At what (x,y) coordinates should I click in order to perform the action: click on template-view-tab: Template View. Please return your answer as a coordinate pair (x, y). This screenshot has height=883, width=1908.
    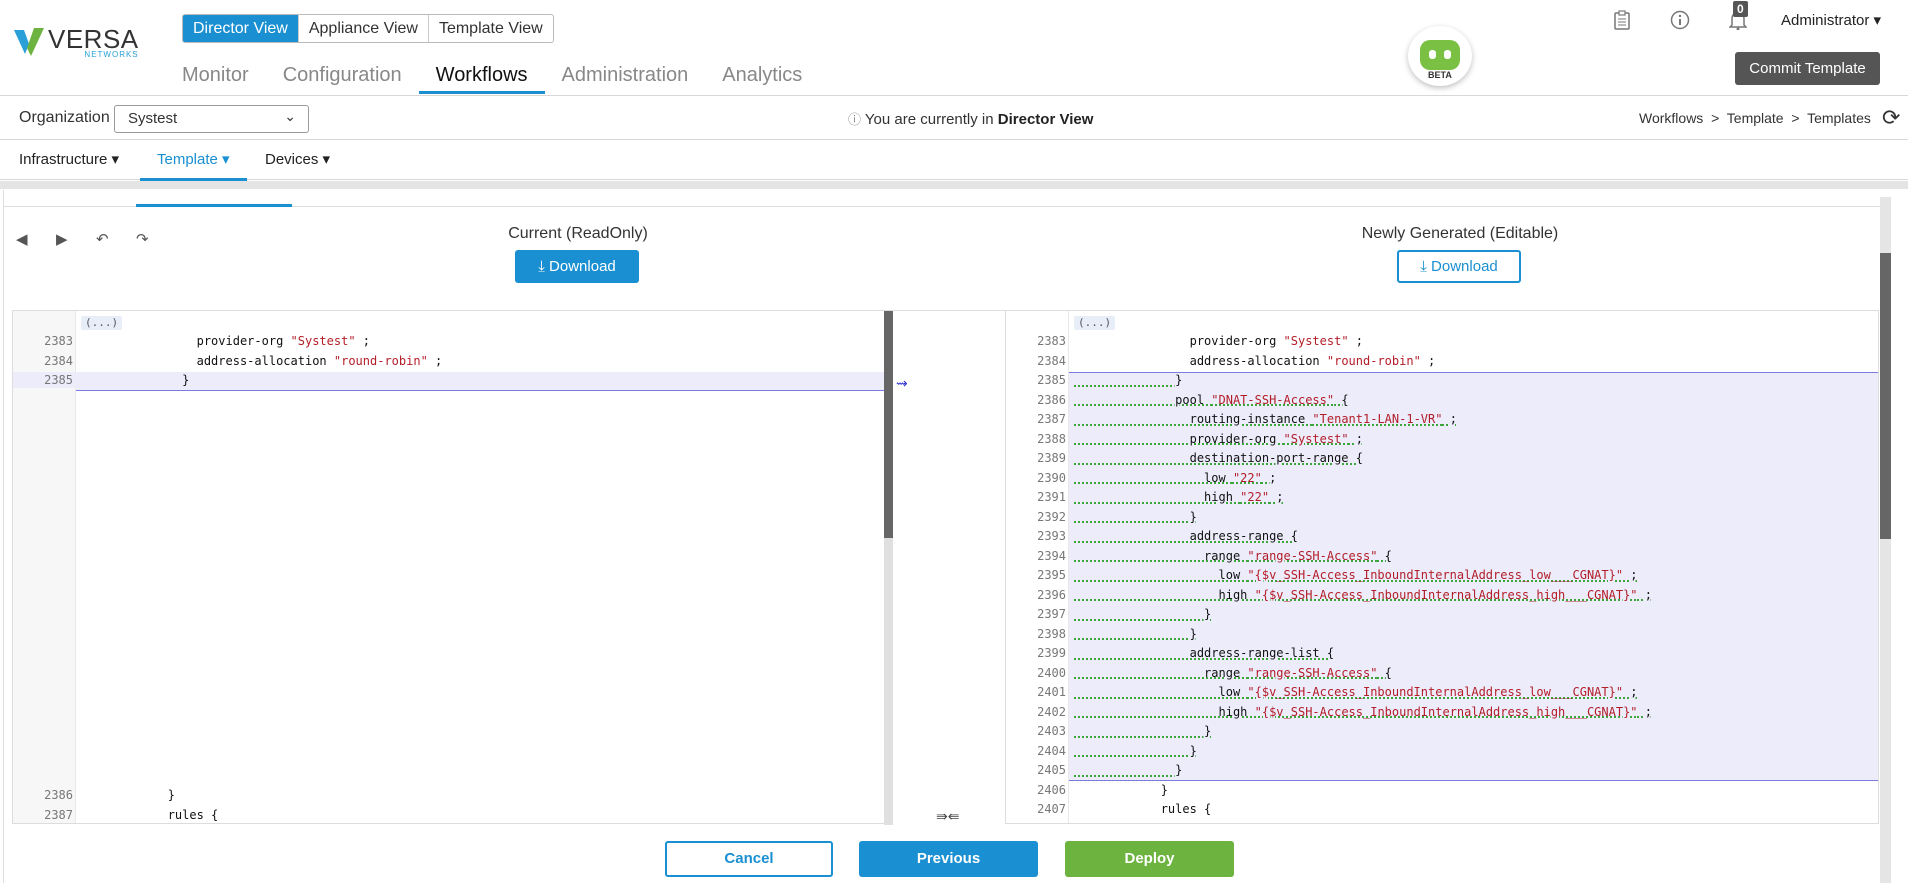
    Looking at the image, I should click on (491, 28).